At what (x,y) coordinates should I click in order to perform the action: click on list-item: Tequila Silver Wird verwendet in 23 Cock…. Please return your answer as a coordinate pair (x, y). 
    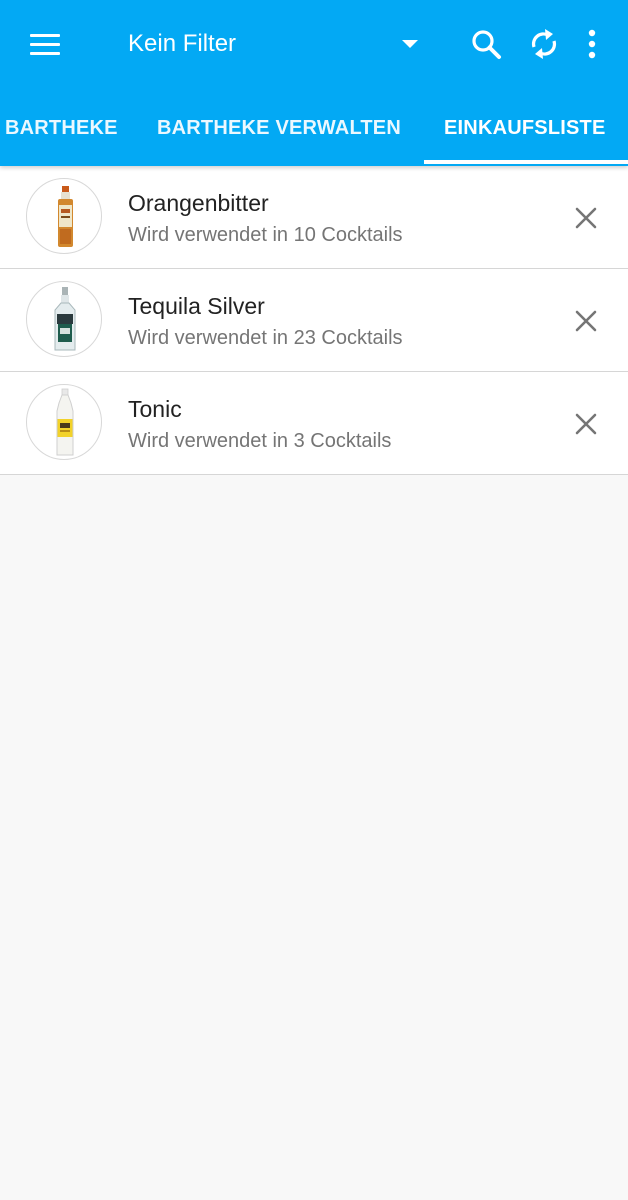
    Looking at the image, I should click on (314, 320).